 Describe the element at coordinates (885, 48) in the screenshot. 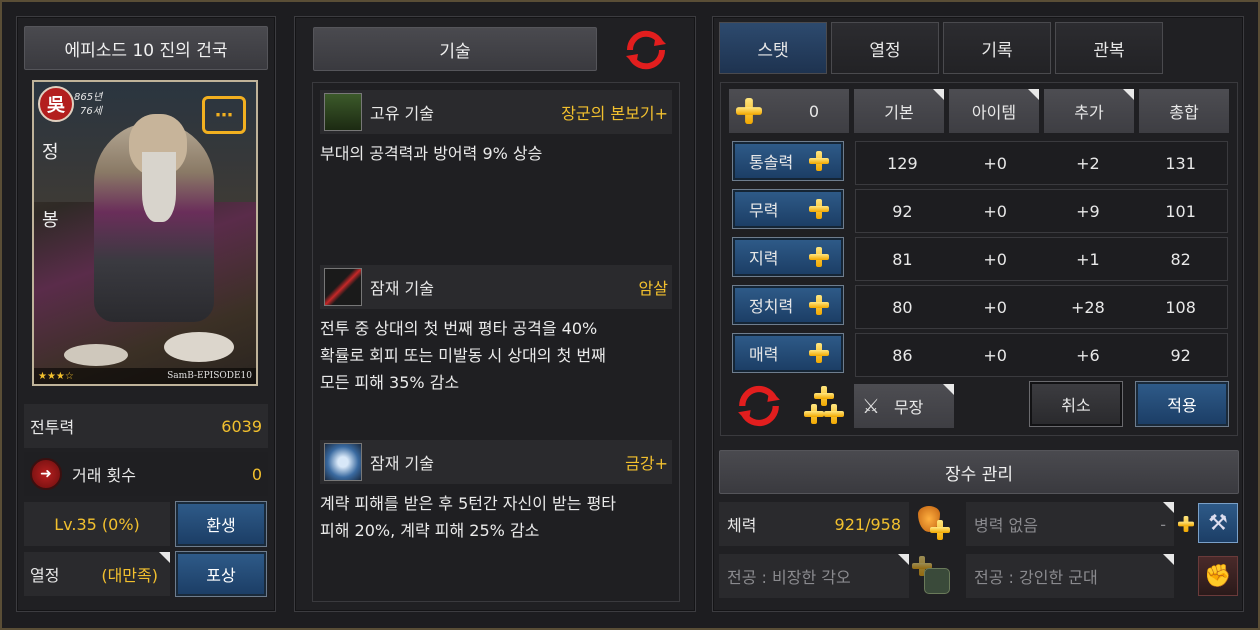

I see `tab-passion: 열정` at that location.